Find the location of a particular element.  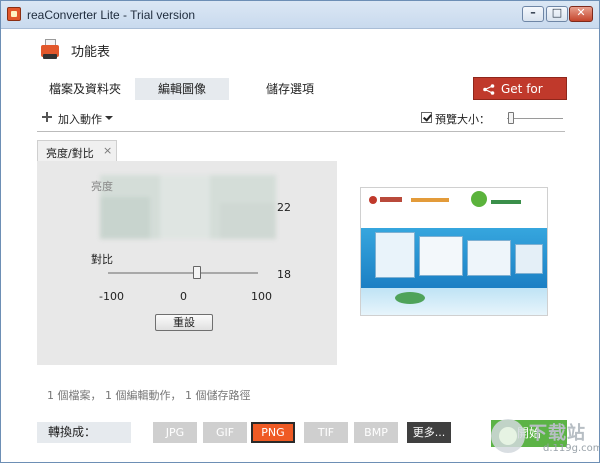

format-png-button: PNG is located at coordinates (273, 432).